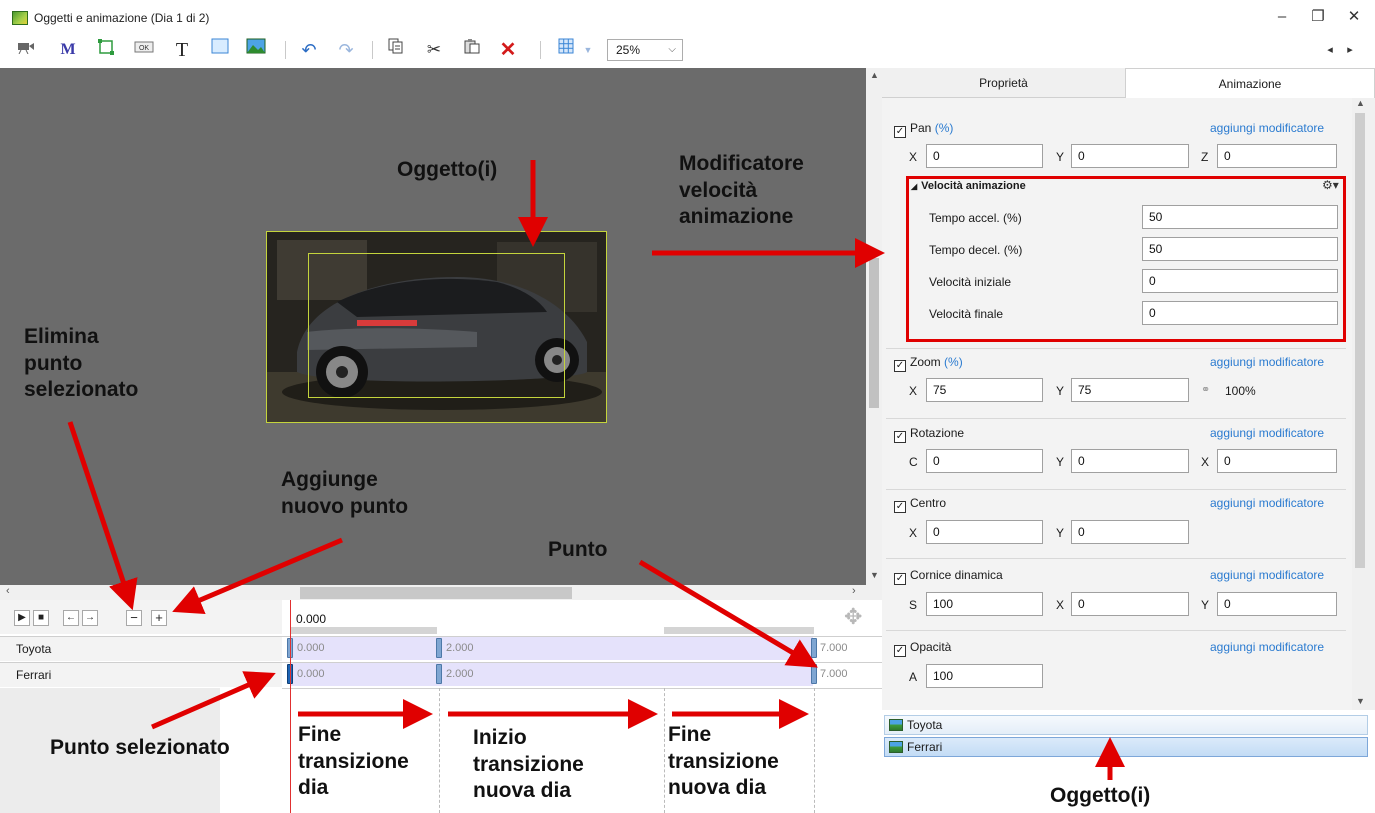 The height and width of the screenshot is (813, 1375). Describe the element at coordinates (1126, 747) in the screenshot. I see `object-item-ferrari: Ferrari` at that location.